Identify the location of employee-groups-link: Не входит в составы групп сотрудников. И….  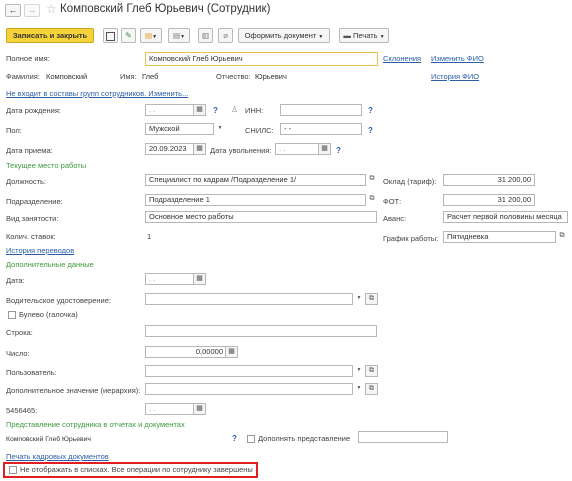
(97, 94).